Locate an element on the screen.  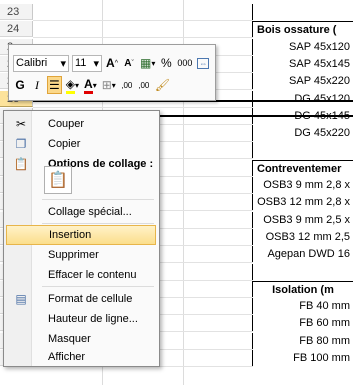
copy-icon: ❐ is located at coordinates (21, 144).